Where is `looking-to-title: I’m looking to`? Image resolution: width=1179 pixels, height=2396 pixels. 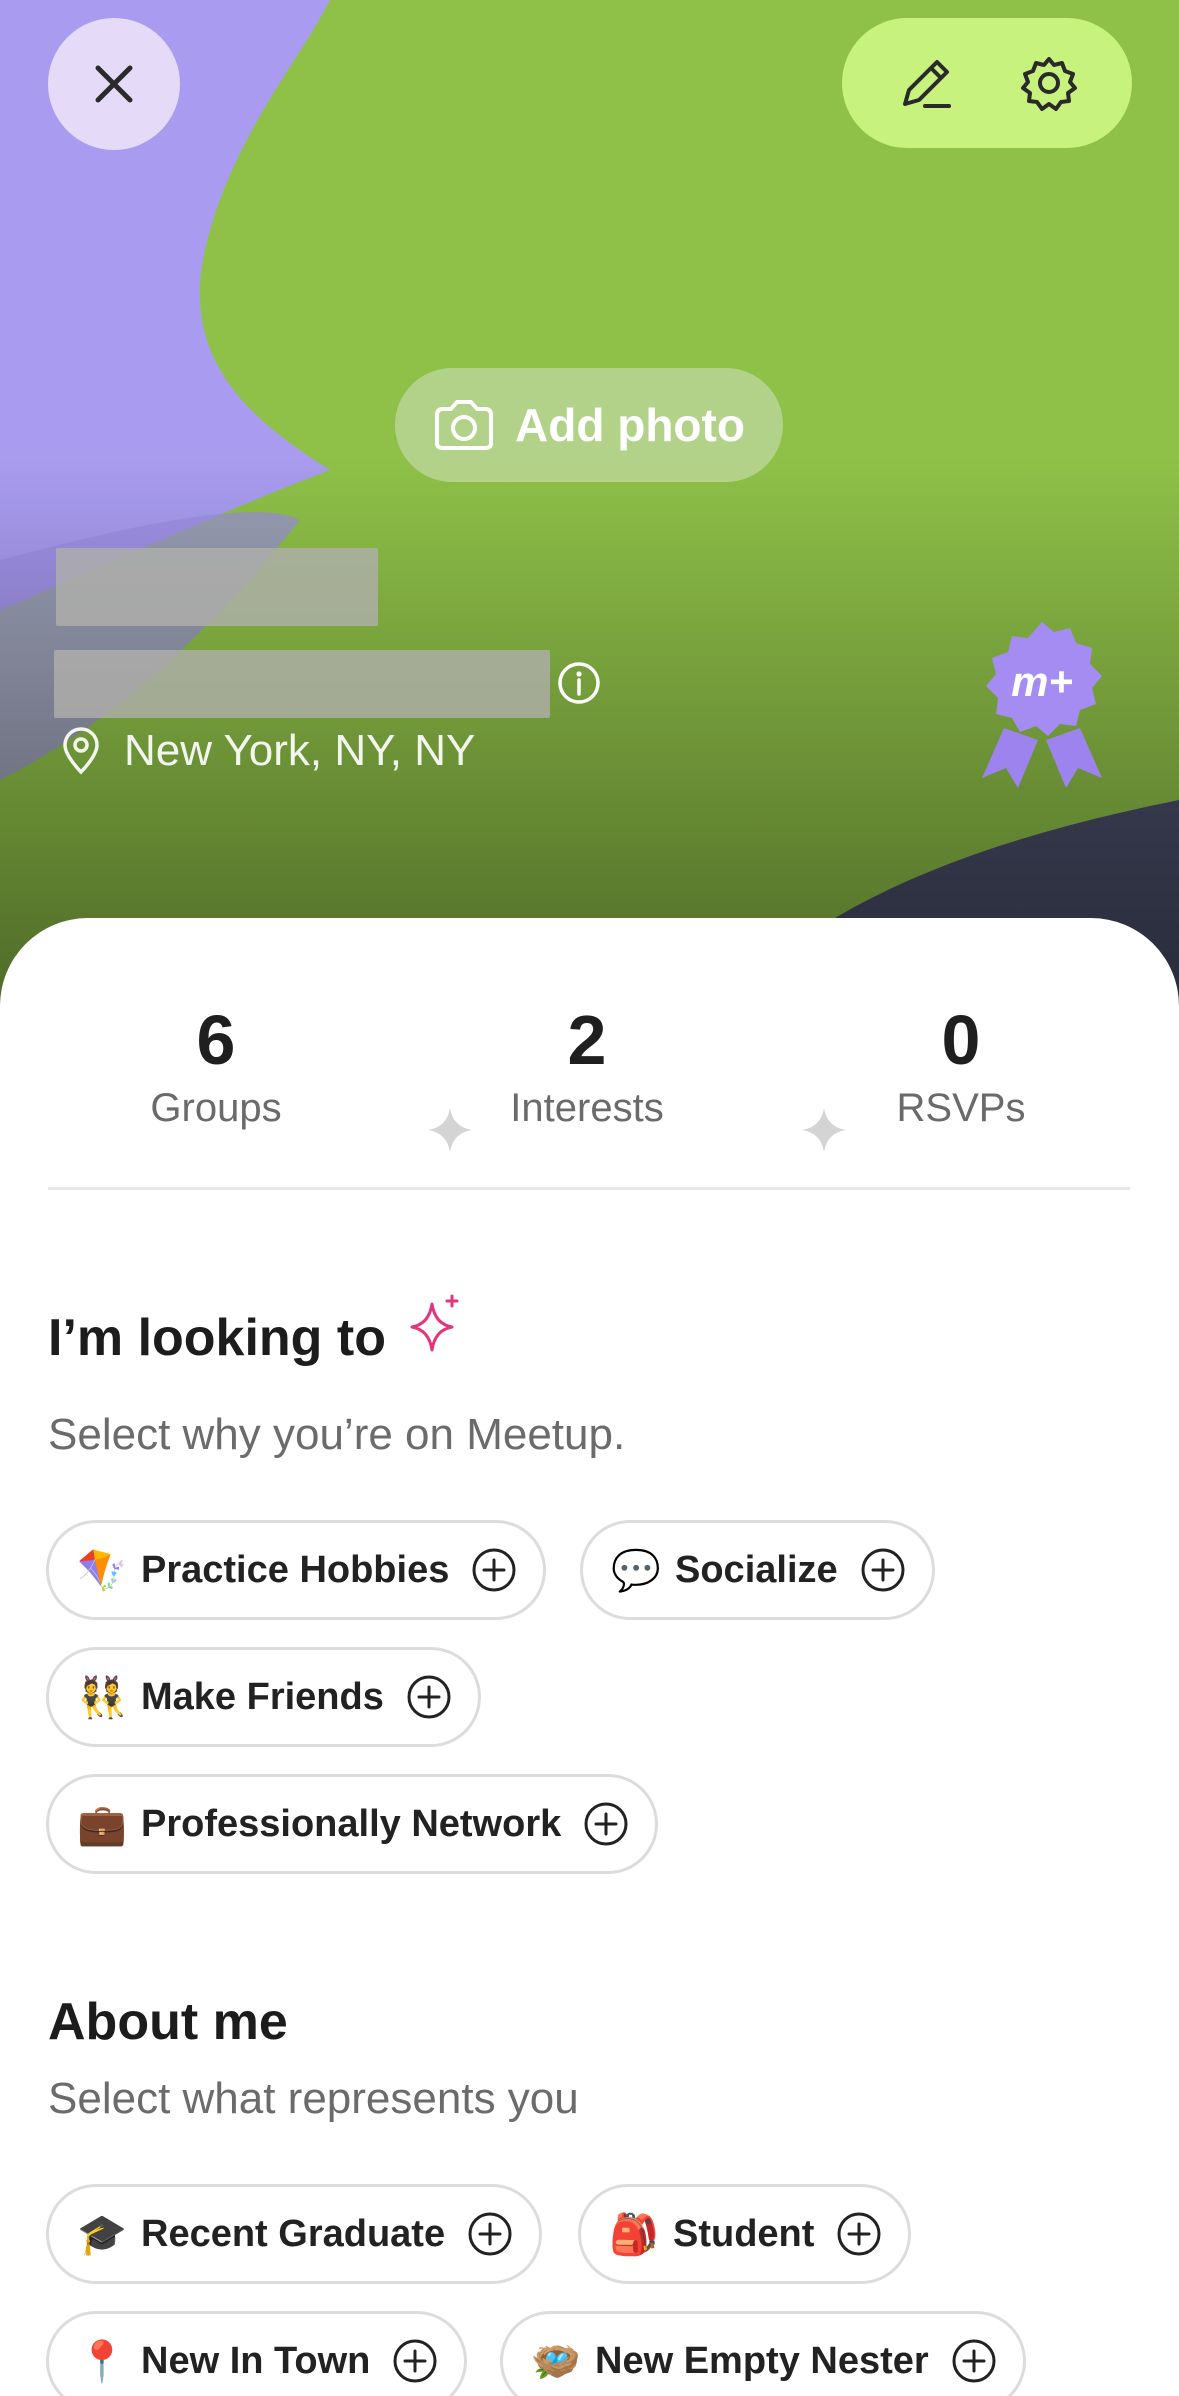 looking-to-title: I’m looking to is located at coordinates (217, 1338).